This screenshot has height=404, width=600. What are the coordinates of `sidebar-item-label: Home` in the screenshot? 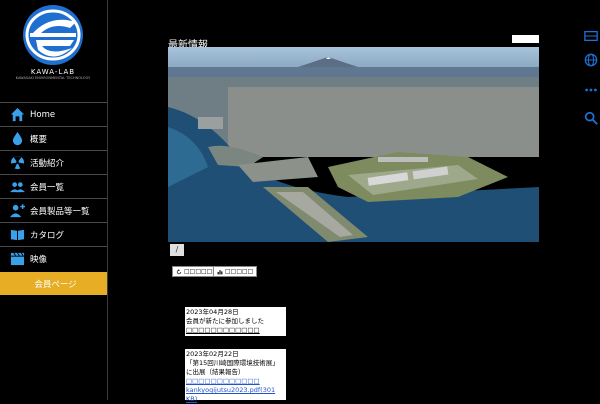 It's located at (43, 114).